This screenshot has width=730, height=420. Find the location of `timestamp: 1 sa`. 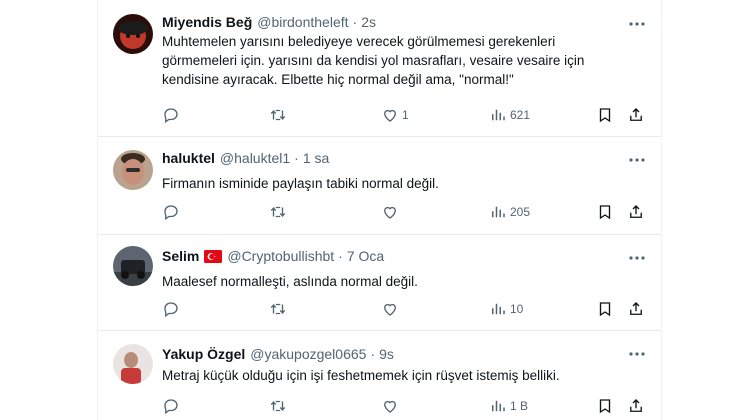

timestamp: 1 sa is located at coordinates (316, 158).